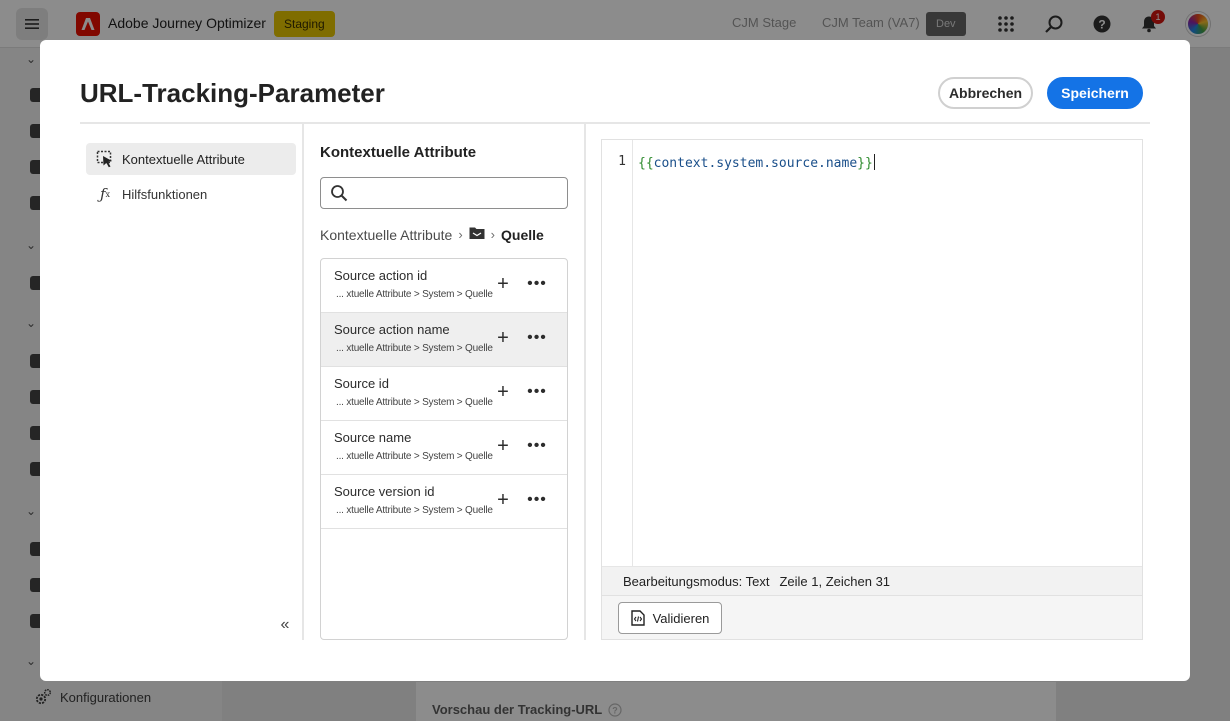 This screenshot has height=721, width=1230. I want to click on attribute-name: Source name, so click(373, 437).